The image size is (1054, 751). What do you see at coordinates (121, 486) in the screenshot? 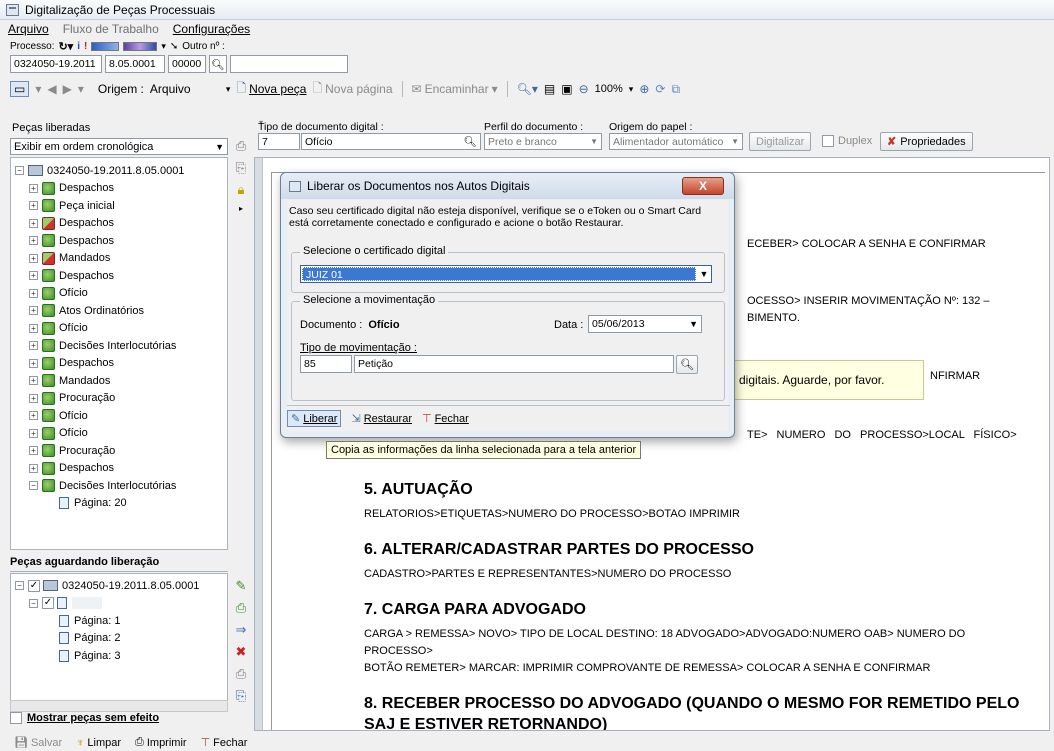
I see `tree-item: − Decisões Interlocutórias` at bounding box center [121, 486].